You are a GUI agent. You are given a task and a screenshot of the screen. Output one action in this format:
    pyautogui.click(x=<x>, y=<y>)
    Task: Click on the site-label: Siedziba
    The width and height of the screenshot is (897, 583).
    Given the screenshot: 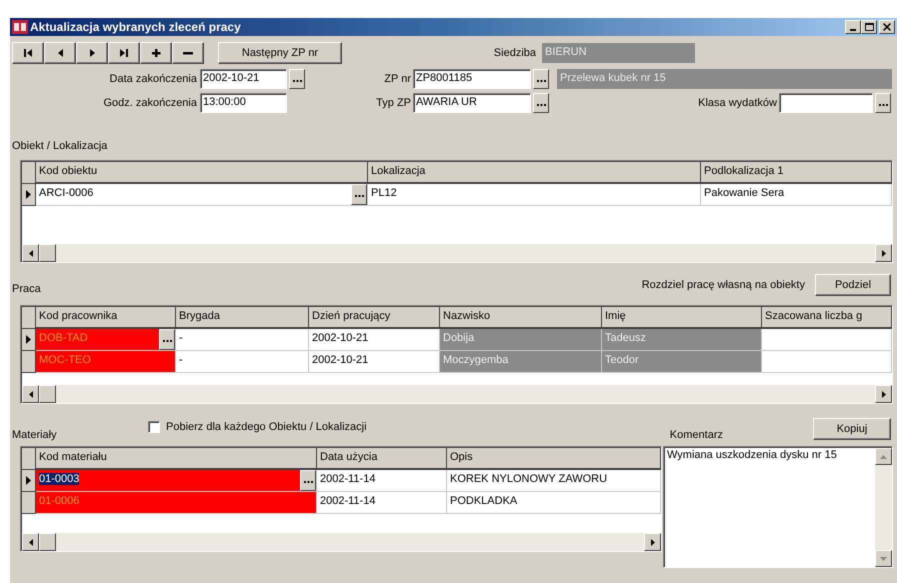 What is the action you would take?
    pyautogui.click(x=514, y=53)
    